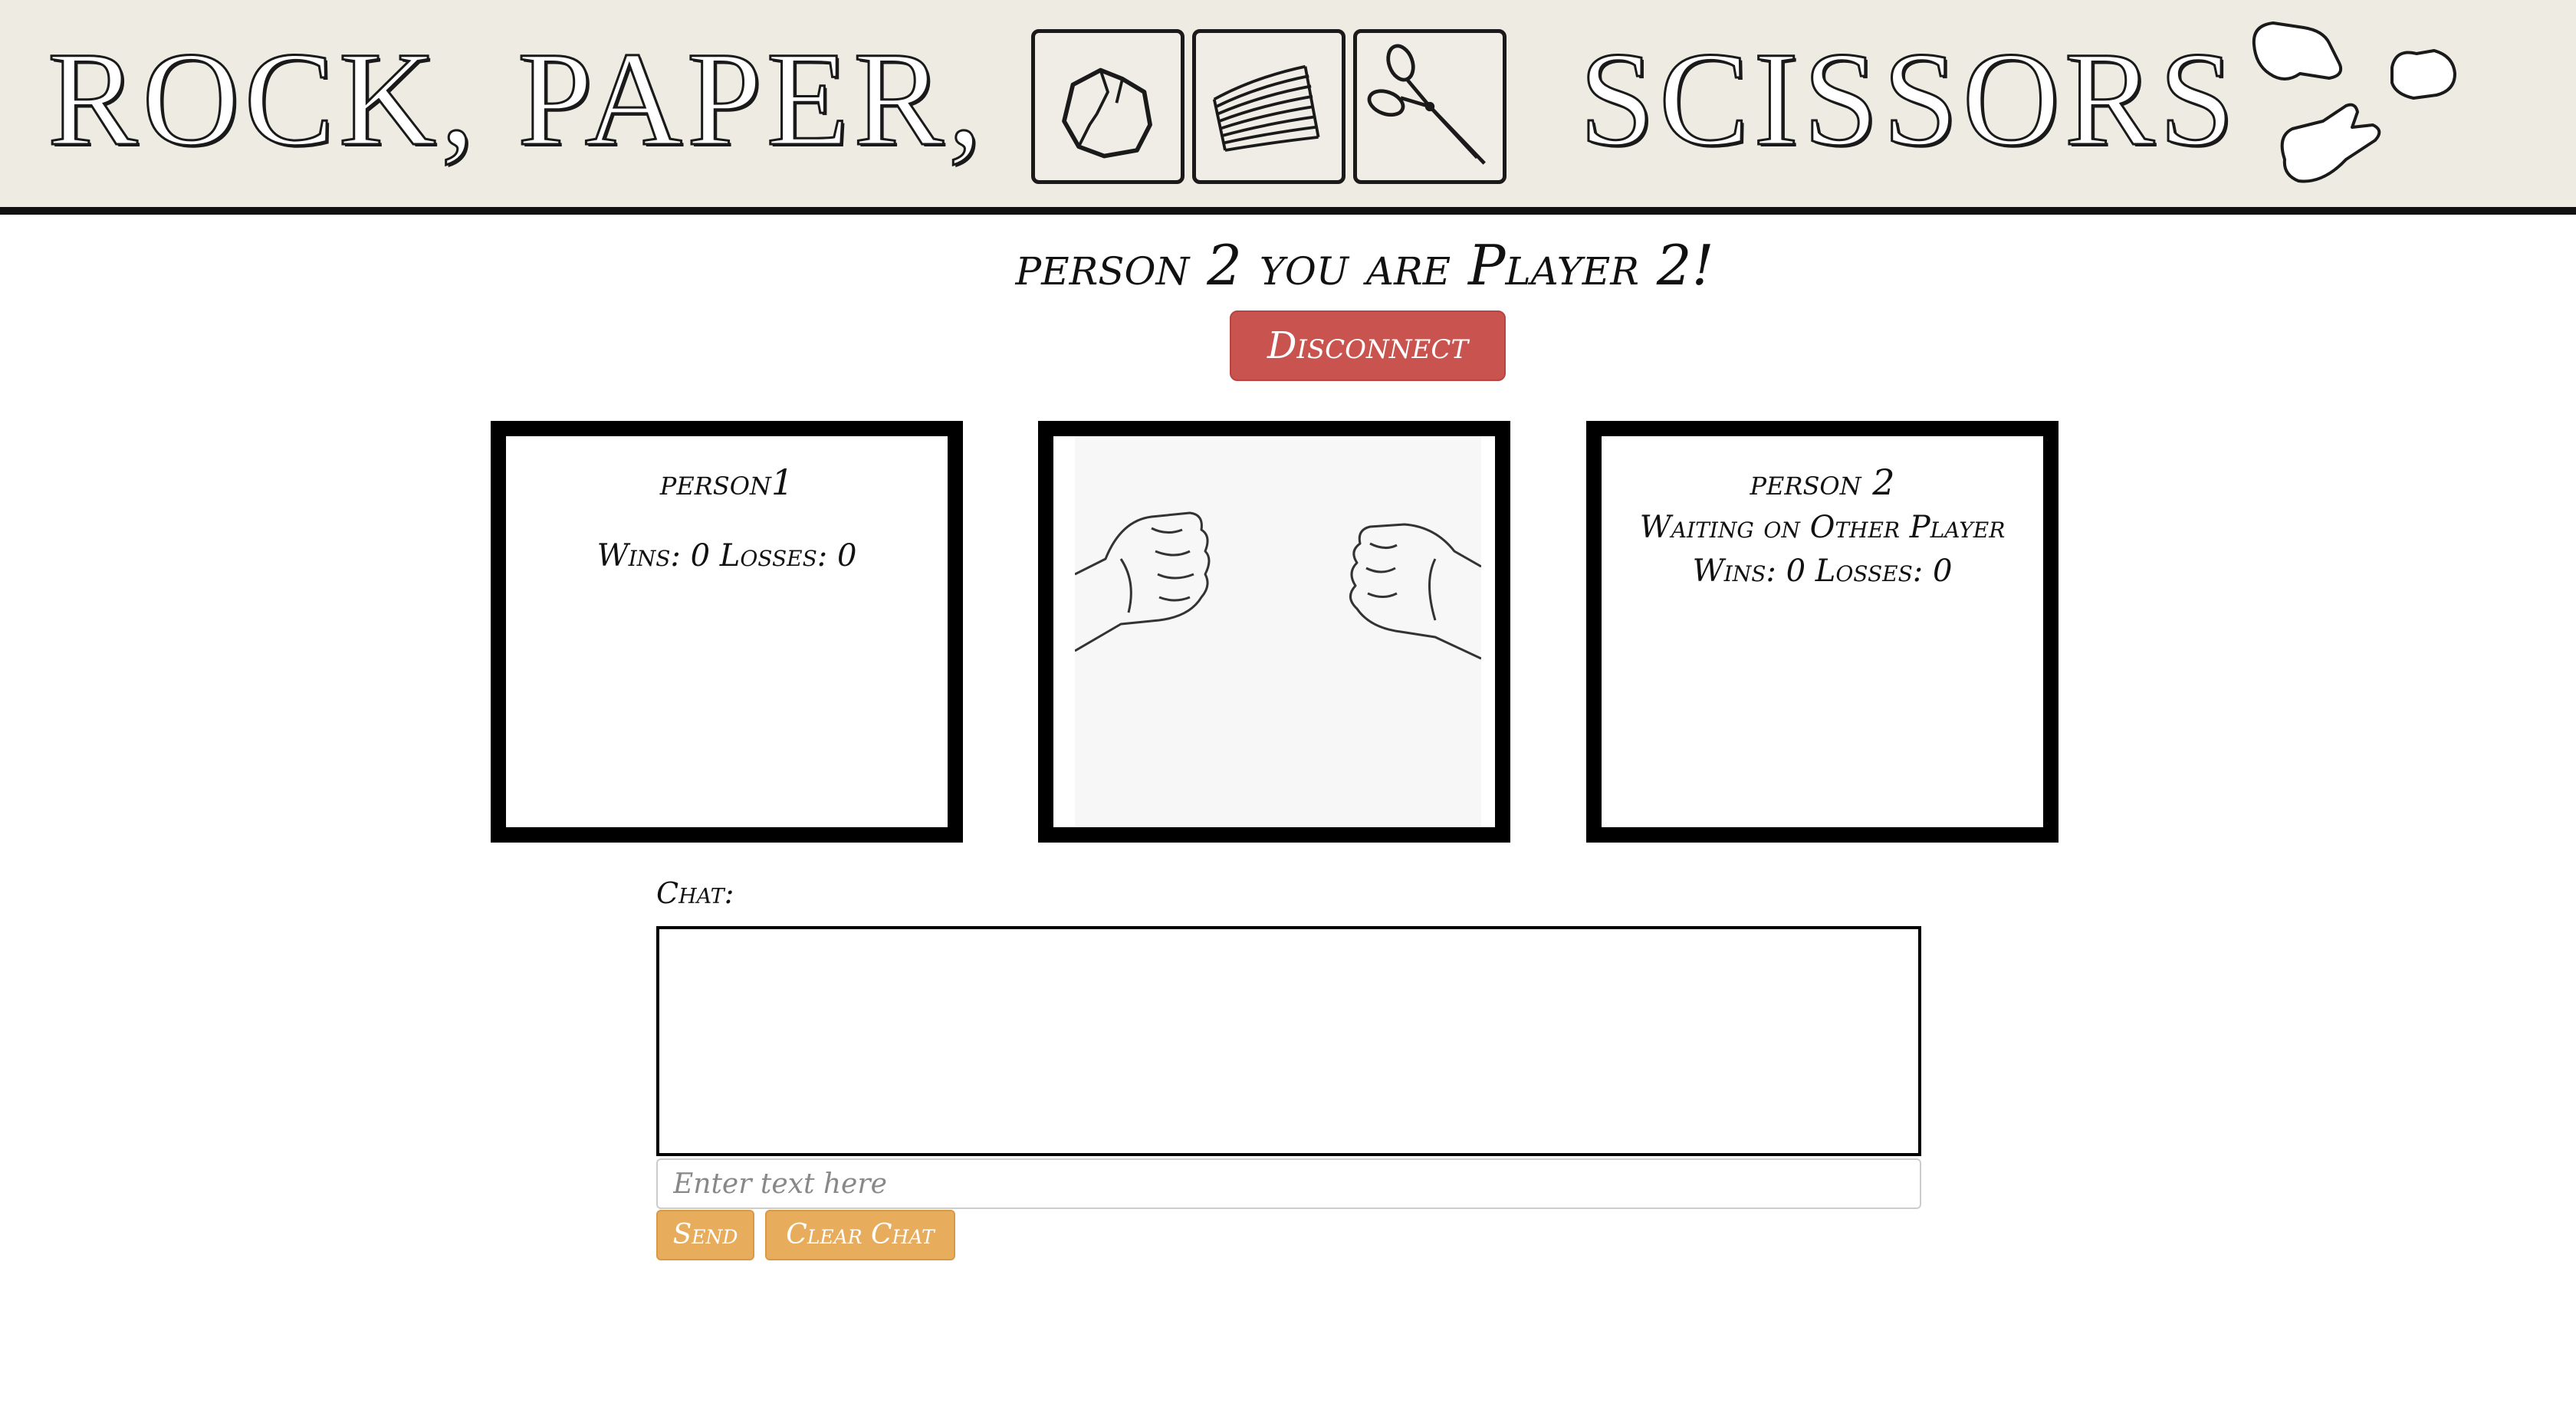  Describe the element at coordinates (860, 1235) in the screenshot. I see `clear-chat-button: Clear Chat` at that location.